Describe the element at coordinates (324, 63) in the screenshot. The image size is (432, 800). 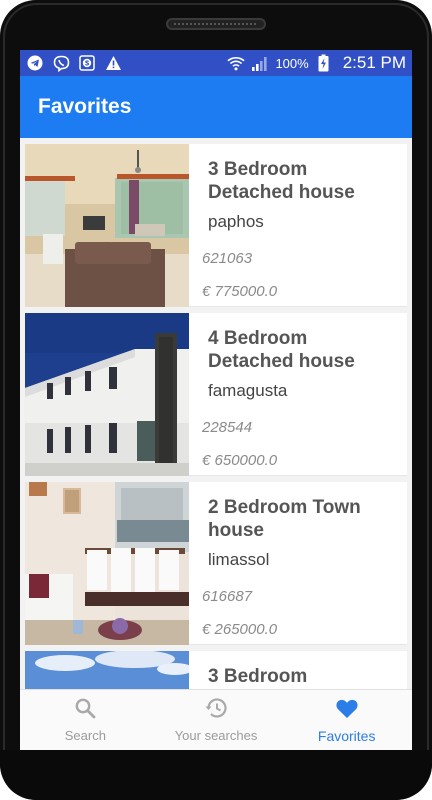
I see `battery-charging-icon` at that location.